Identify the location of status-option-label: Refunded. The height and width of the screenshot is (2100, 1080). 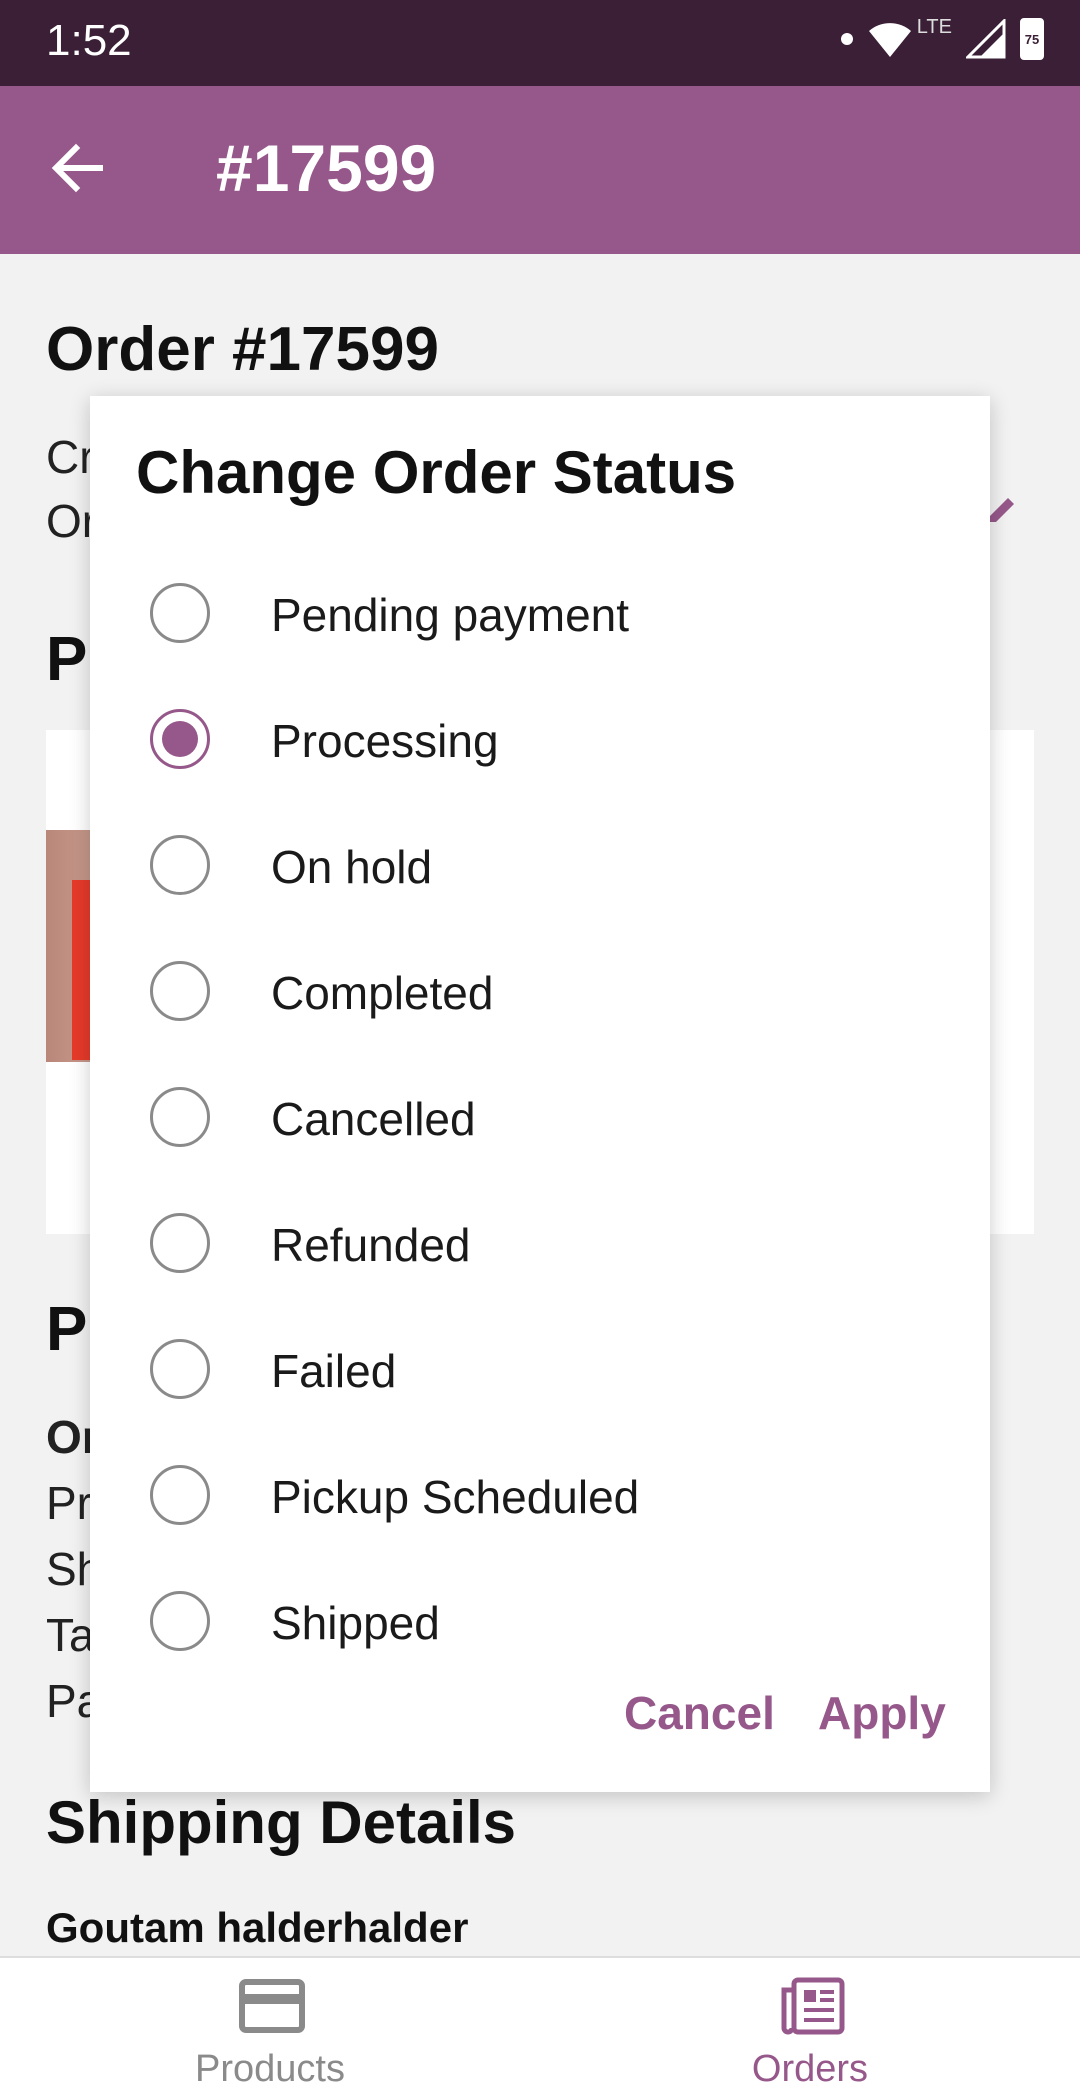
(371, 1245).